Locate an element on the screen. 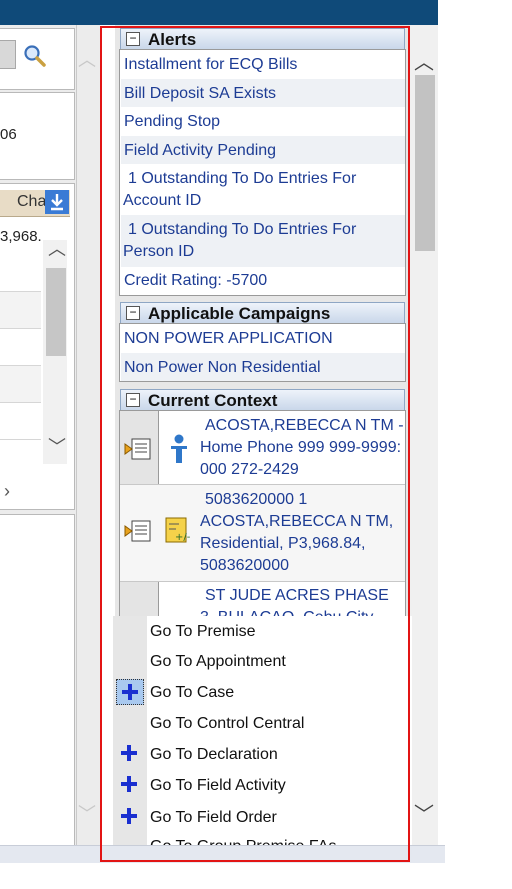 This screenshot has height=889, width=512. chevron-up-icon: ︿ is located at coordinates (87, 59).